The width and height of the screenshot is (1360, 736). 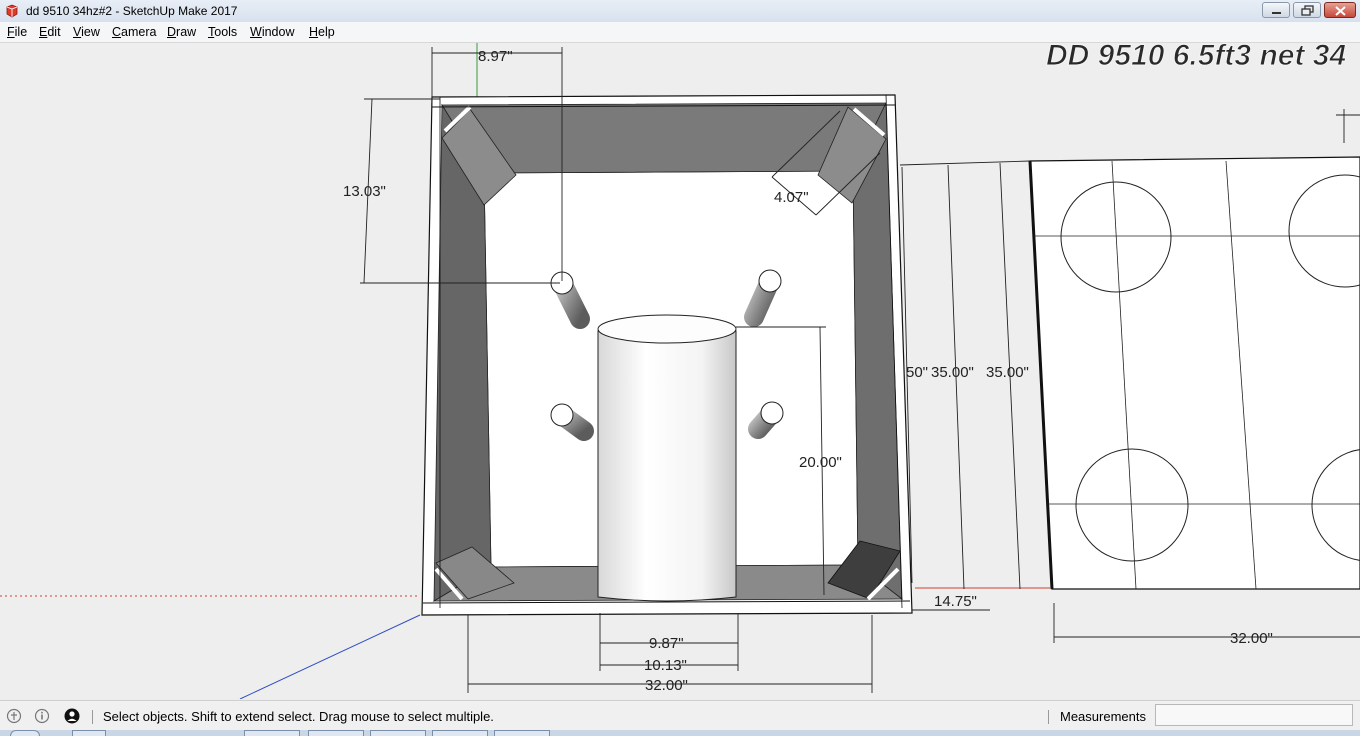 I want to click on credits-icon, so click(x=42, y=716).